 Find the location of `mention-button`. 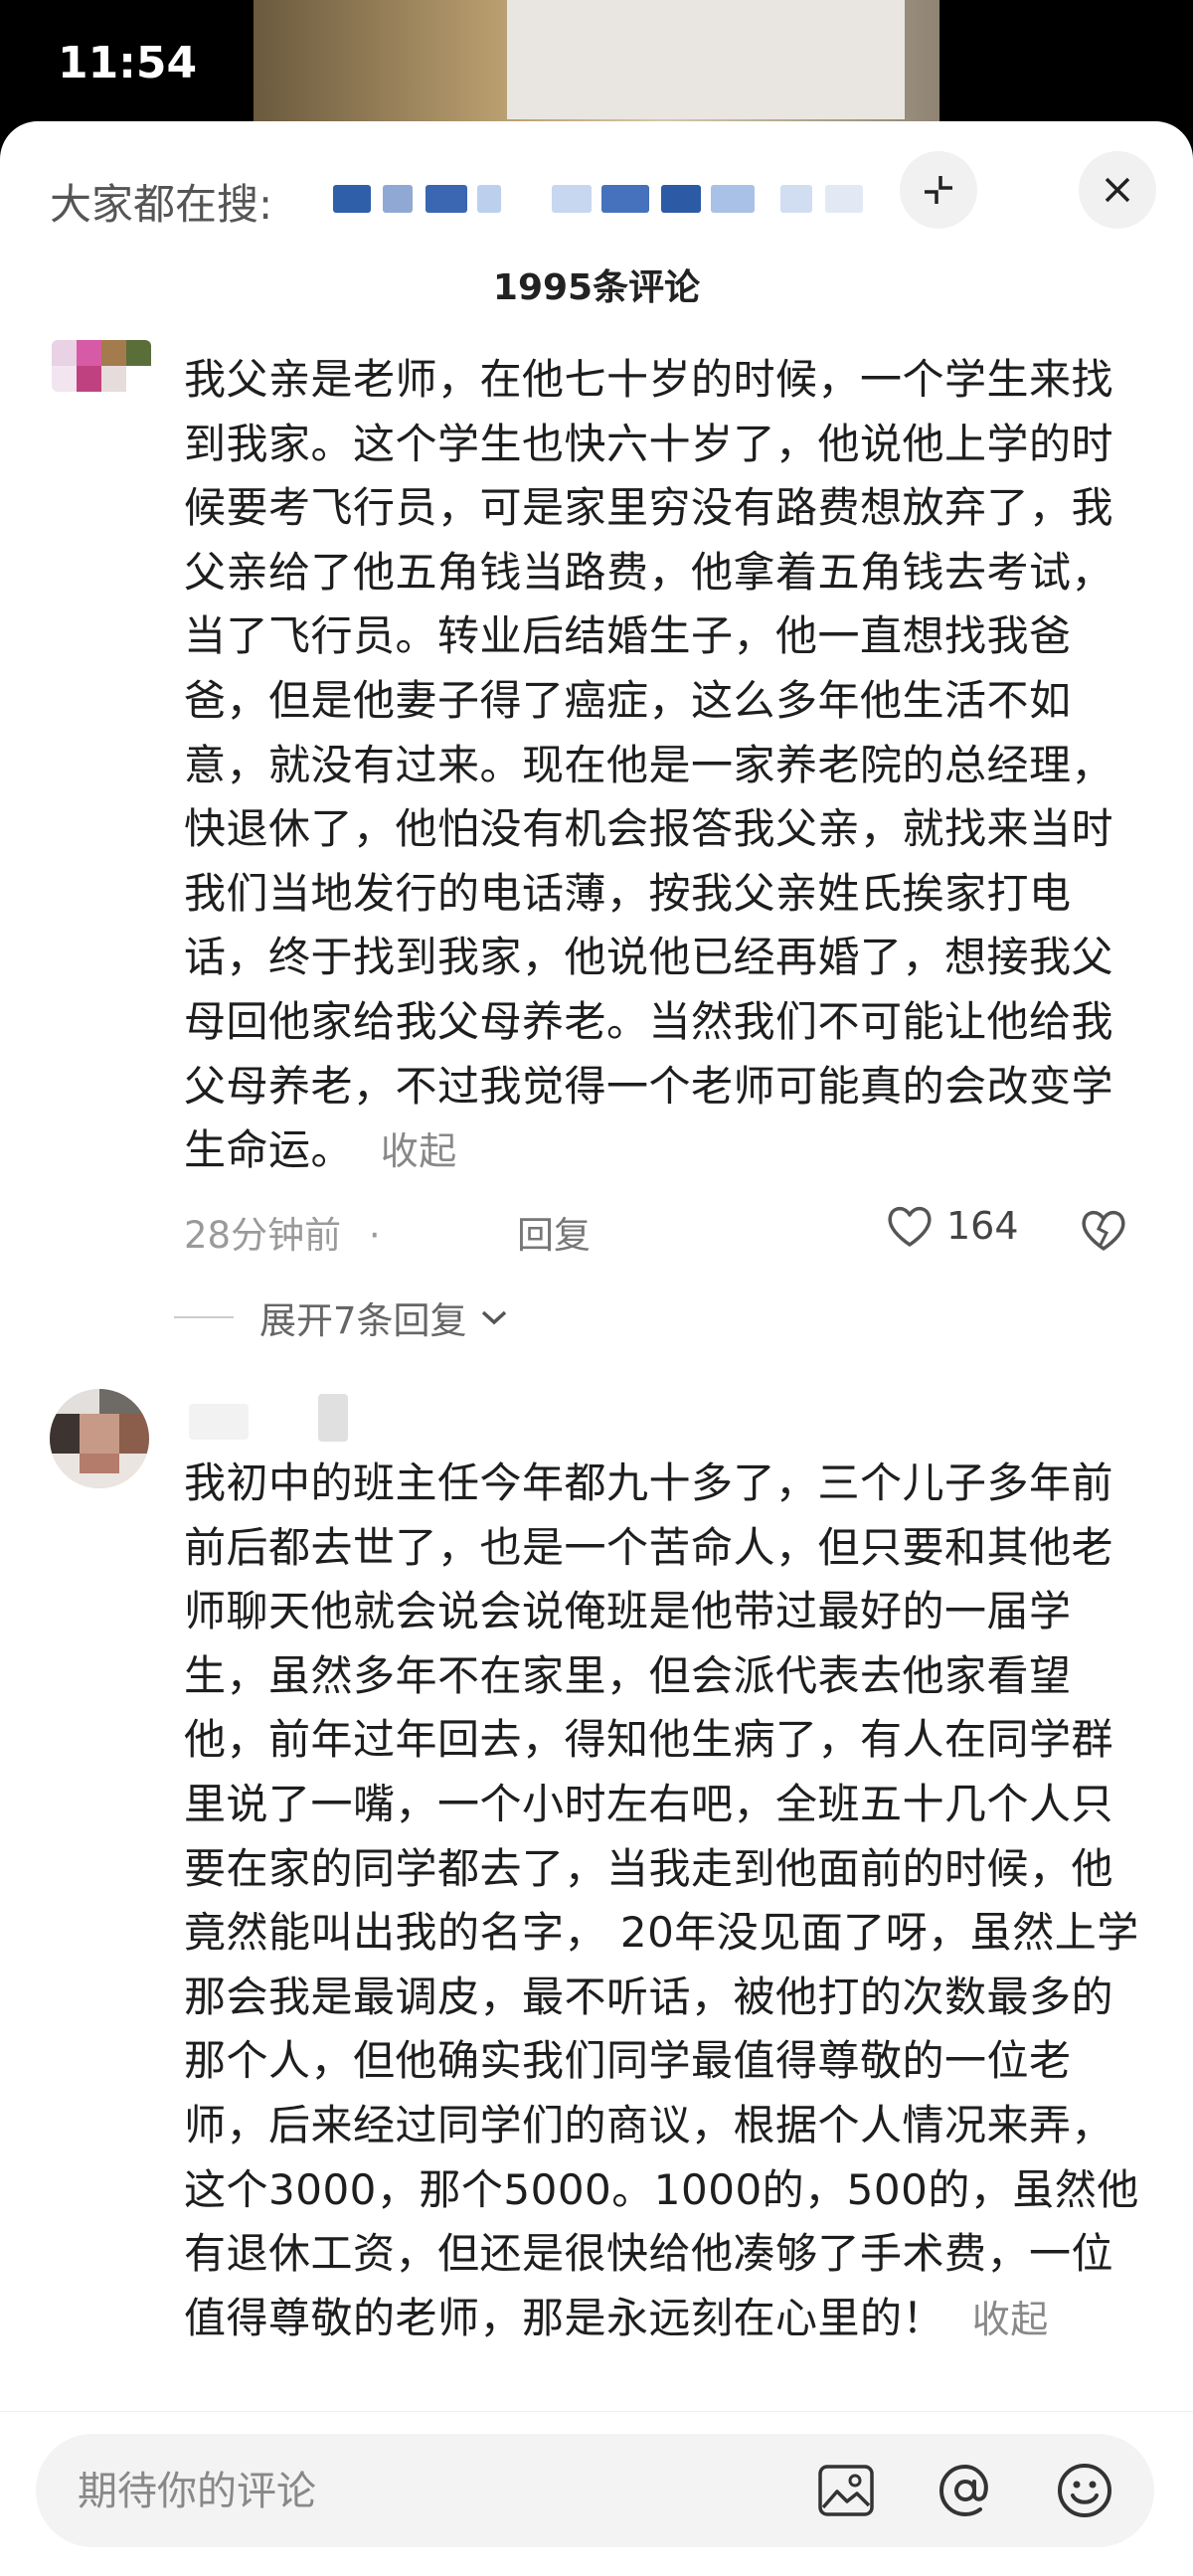

mention-button is located at coordinates (965, 2490).